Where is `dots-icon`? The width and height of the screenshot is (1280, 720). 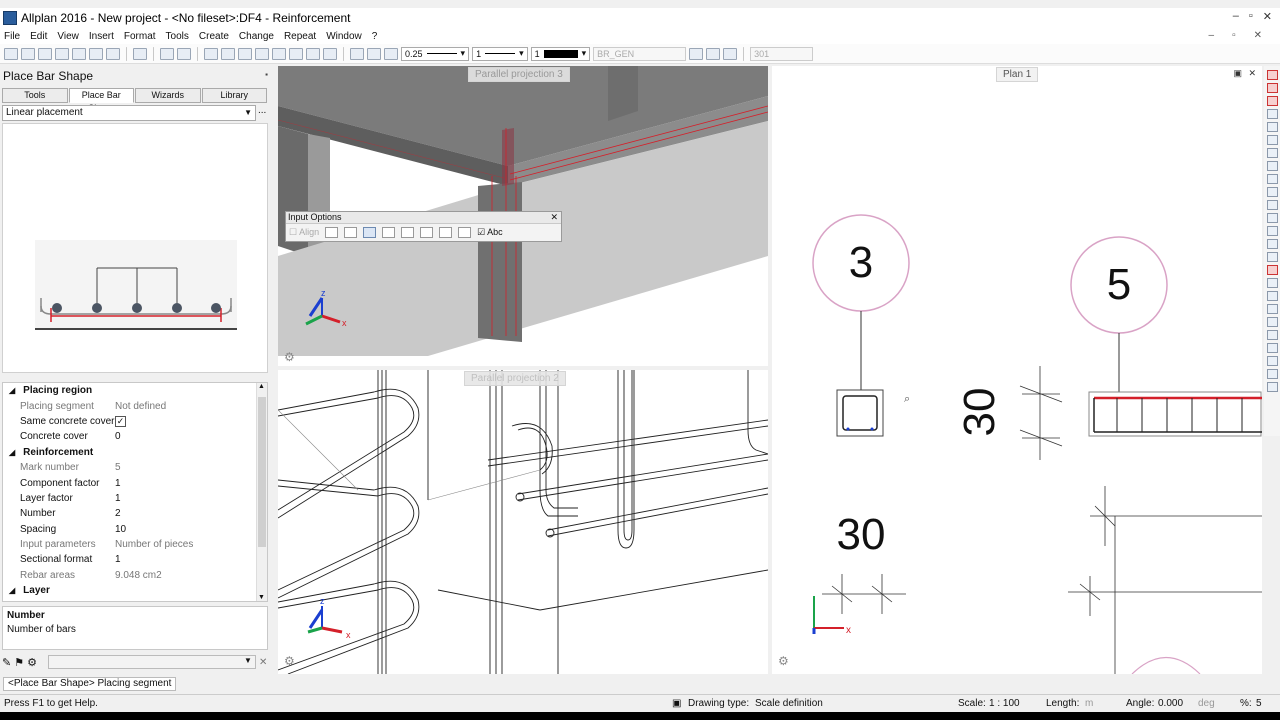 dots-icon is located at coordinates (465, 232).